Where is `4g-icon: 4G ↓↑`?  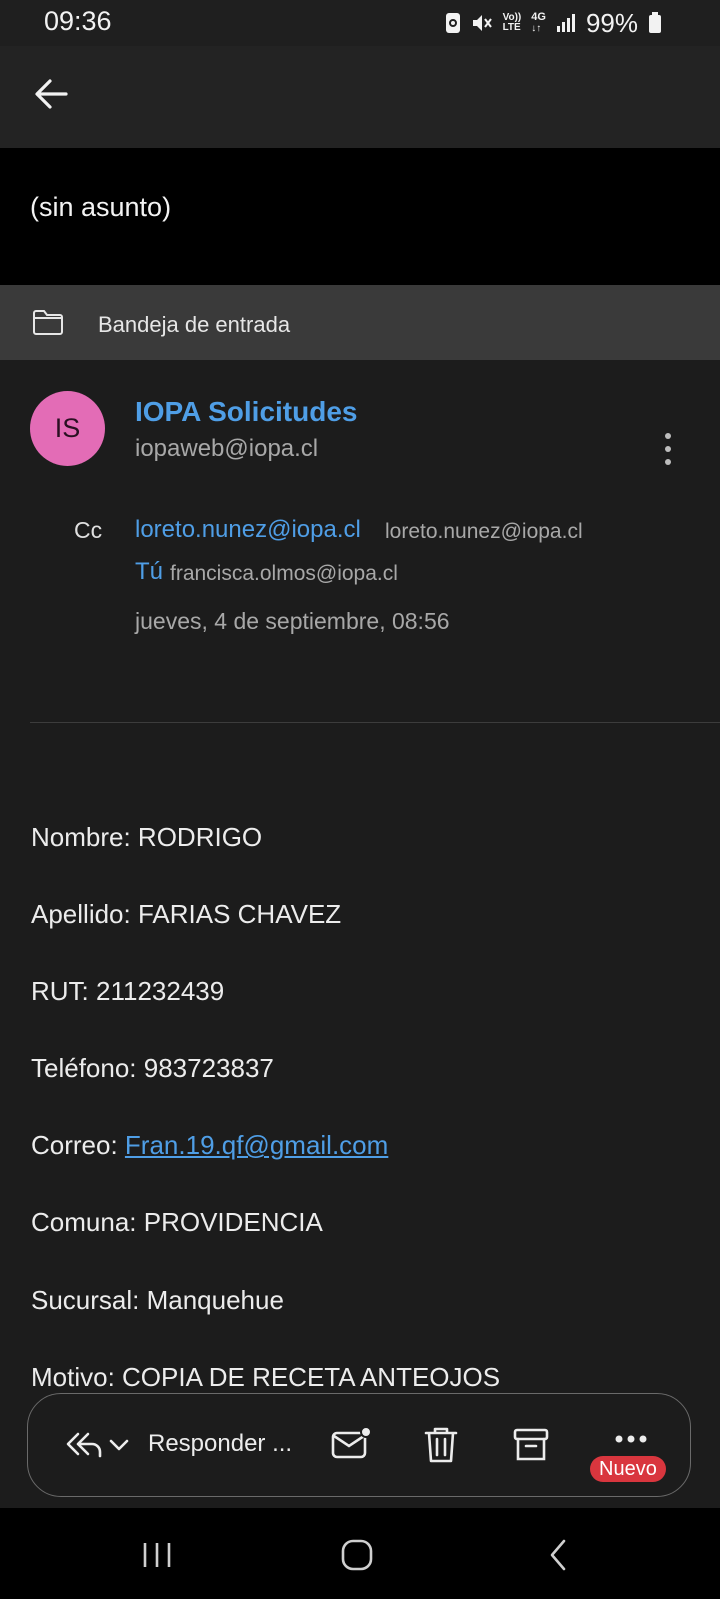 4g-icon: 4G ↓↑ is located at coordinates (538, 23).